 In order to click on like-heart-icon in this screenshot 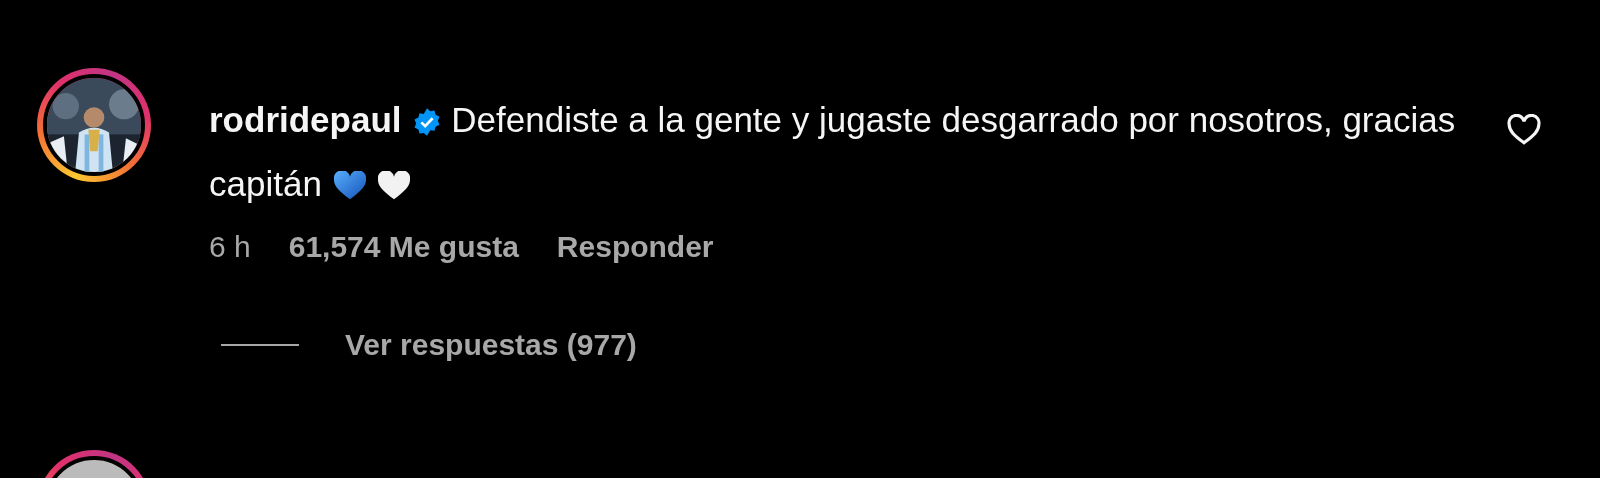, I will do `click(1524, 130)`.